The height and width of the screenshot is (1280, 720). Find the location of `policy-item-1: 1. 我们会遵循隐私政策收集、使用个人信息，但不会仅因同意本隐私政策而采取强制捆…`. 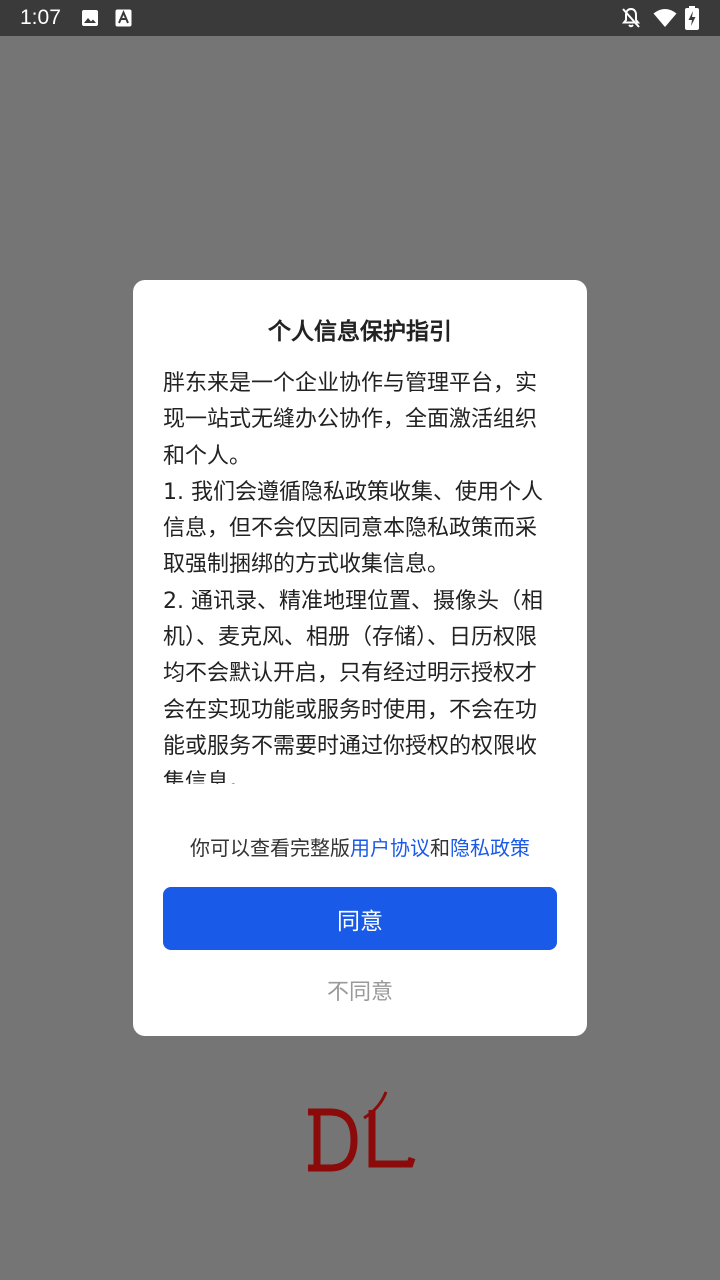

policy-item-1: 1. 我们会遵循隐私政策收集、使用个人信息，但不会仅因同意本隐私政策而采取强制捆… is located at coordinates (353, 528).